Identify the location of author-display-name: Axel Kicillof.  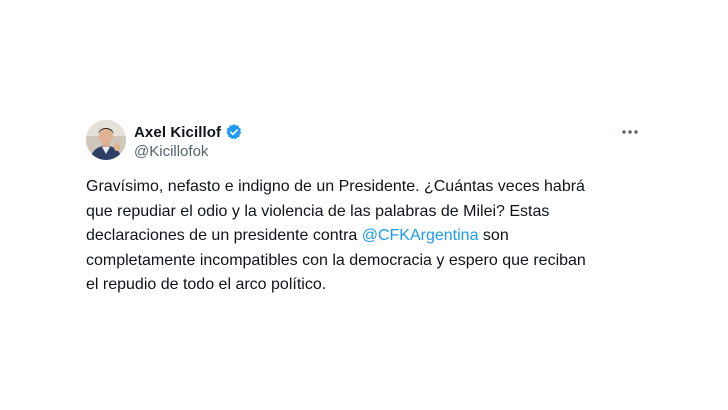
(177, 132).